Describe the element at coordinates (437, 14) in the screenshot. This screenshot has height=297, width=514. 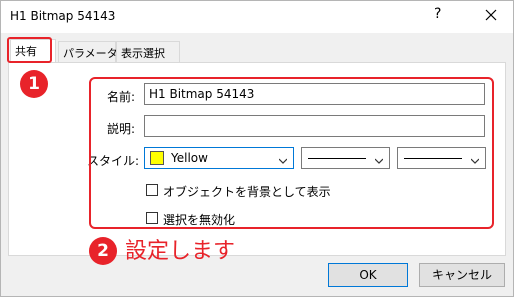
I see `help-button: ?` at that location.